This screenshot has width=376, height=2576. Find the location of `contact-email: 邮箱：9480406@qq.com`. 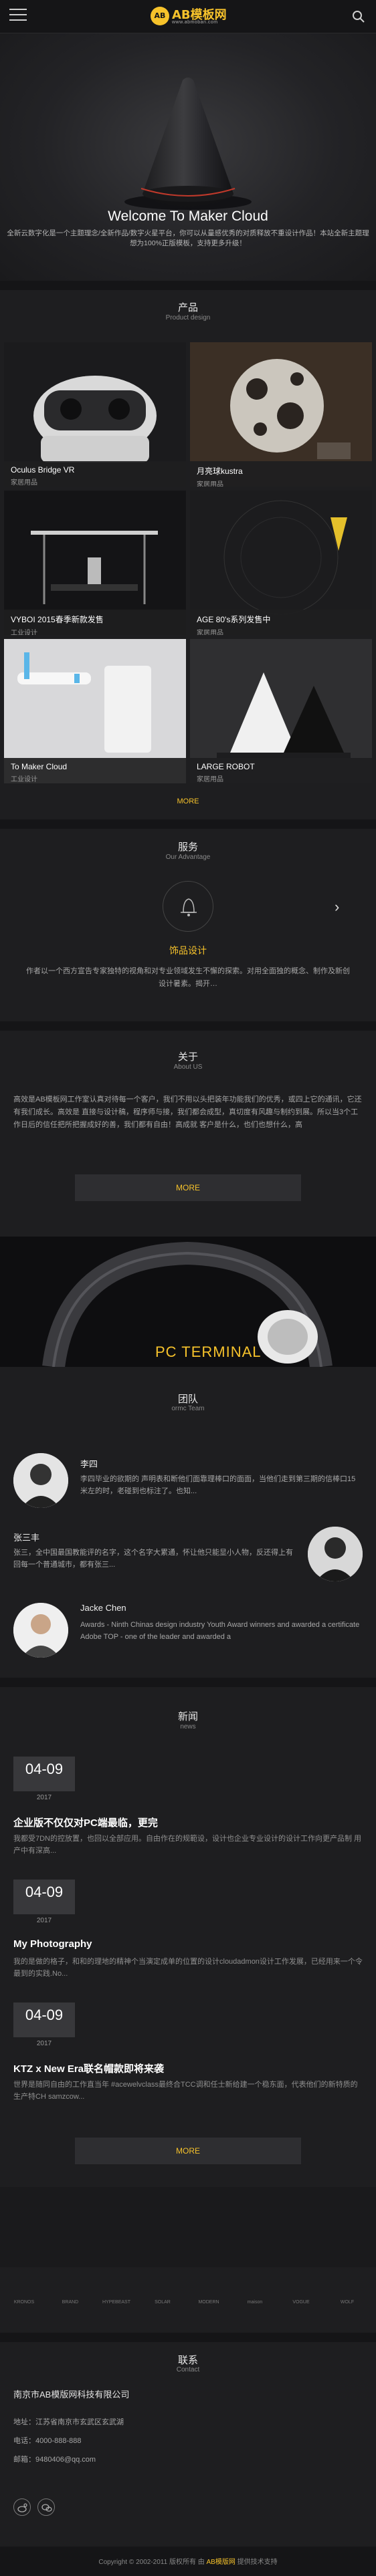

contact-email: 邮箱：9480406@qq.com is located at coordinates (54, 2459).